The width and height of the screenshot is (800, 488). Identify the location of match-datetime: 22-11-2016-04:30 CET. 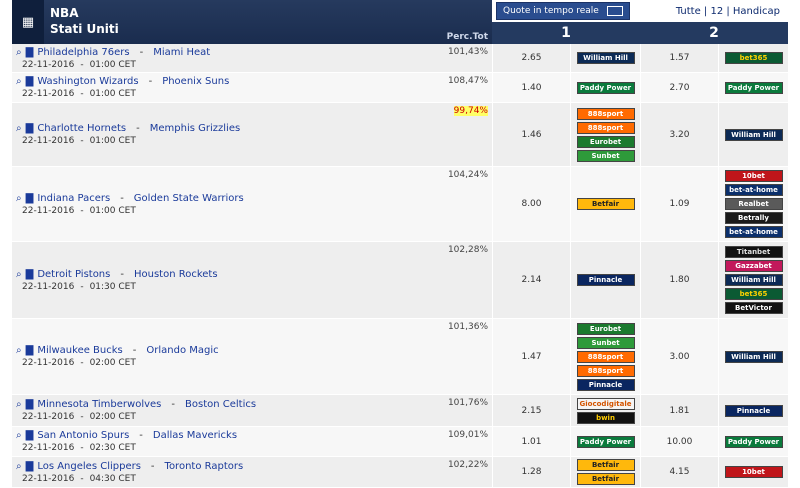
(255, 479).